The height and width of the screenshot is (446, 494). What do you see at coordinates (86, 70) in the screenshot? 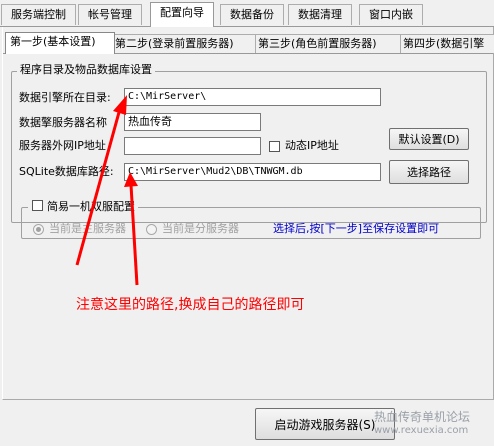
I see `program-dir-group-title: 程序目录及物品数据库设置` at bounding box center [86, 70].